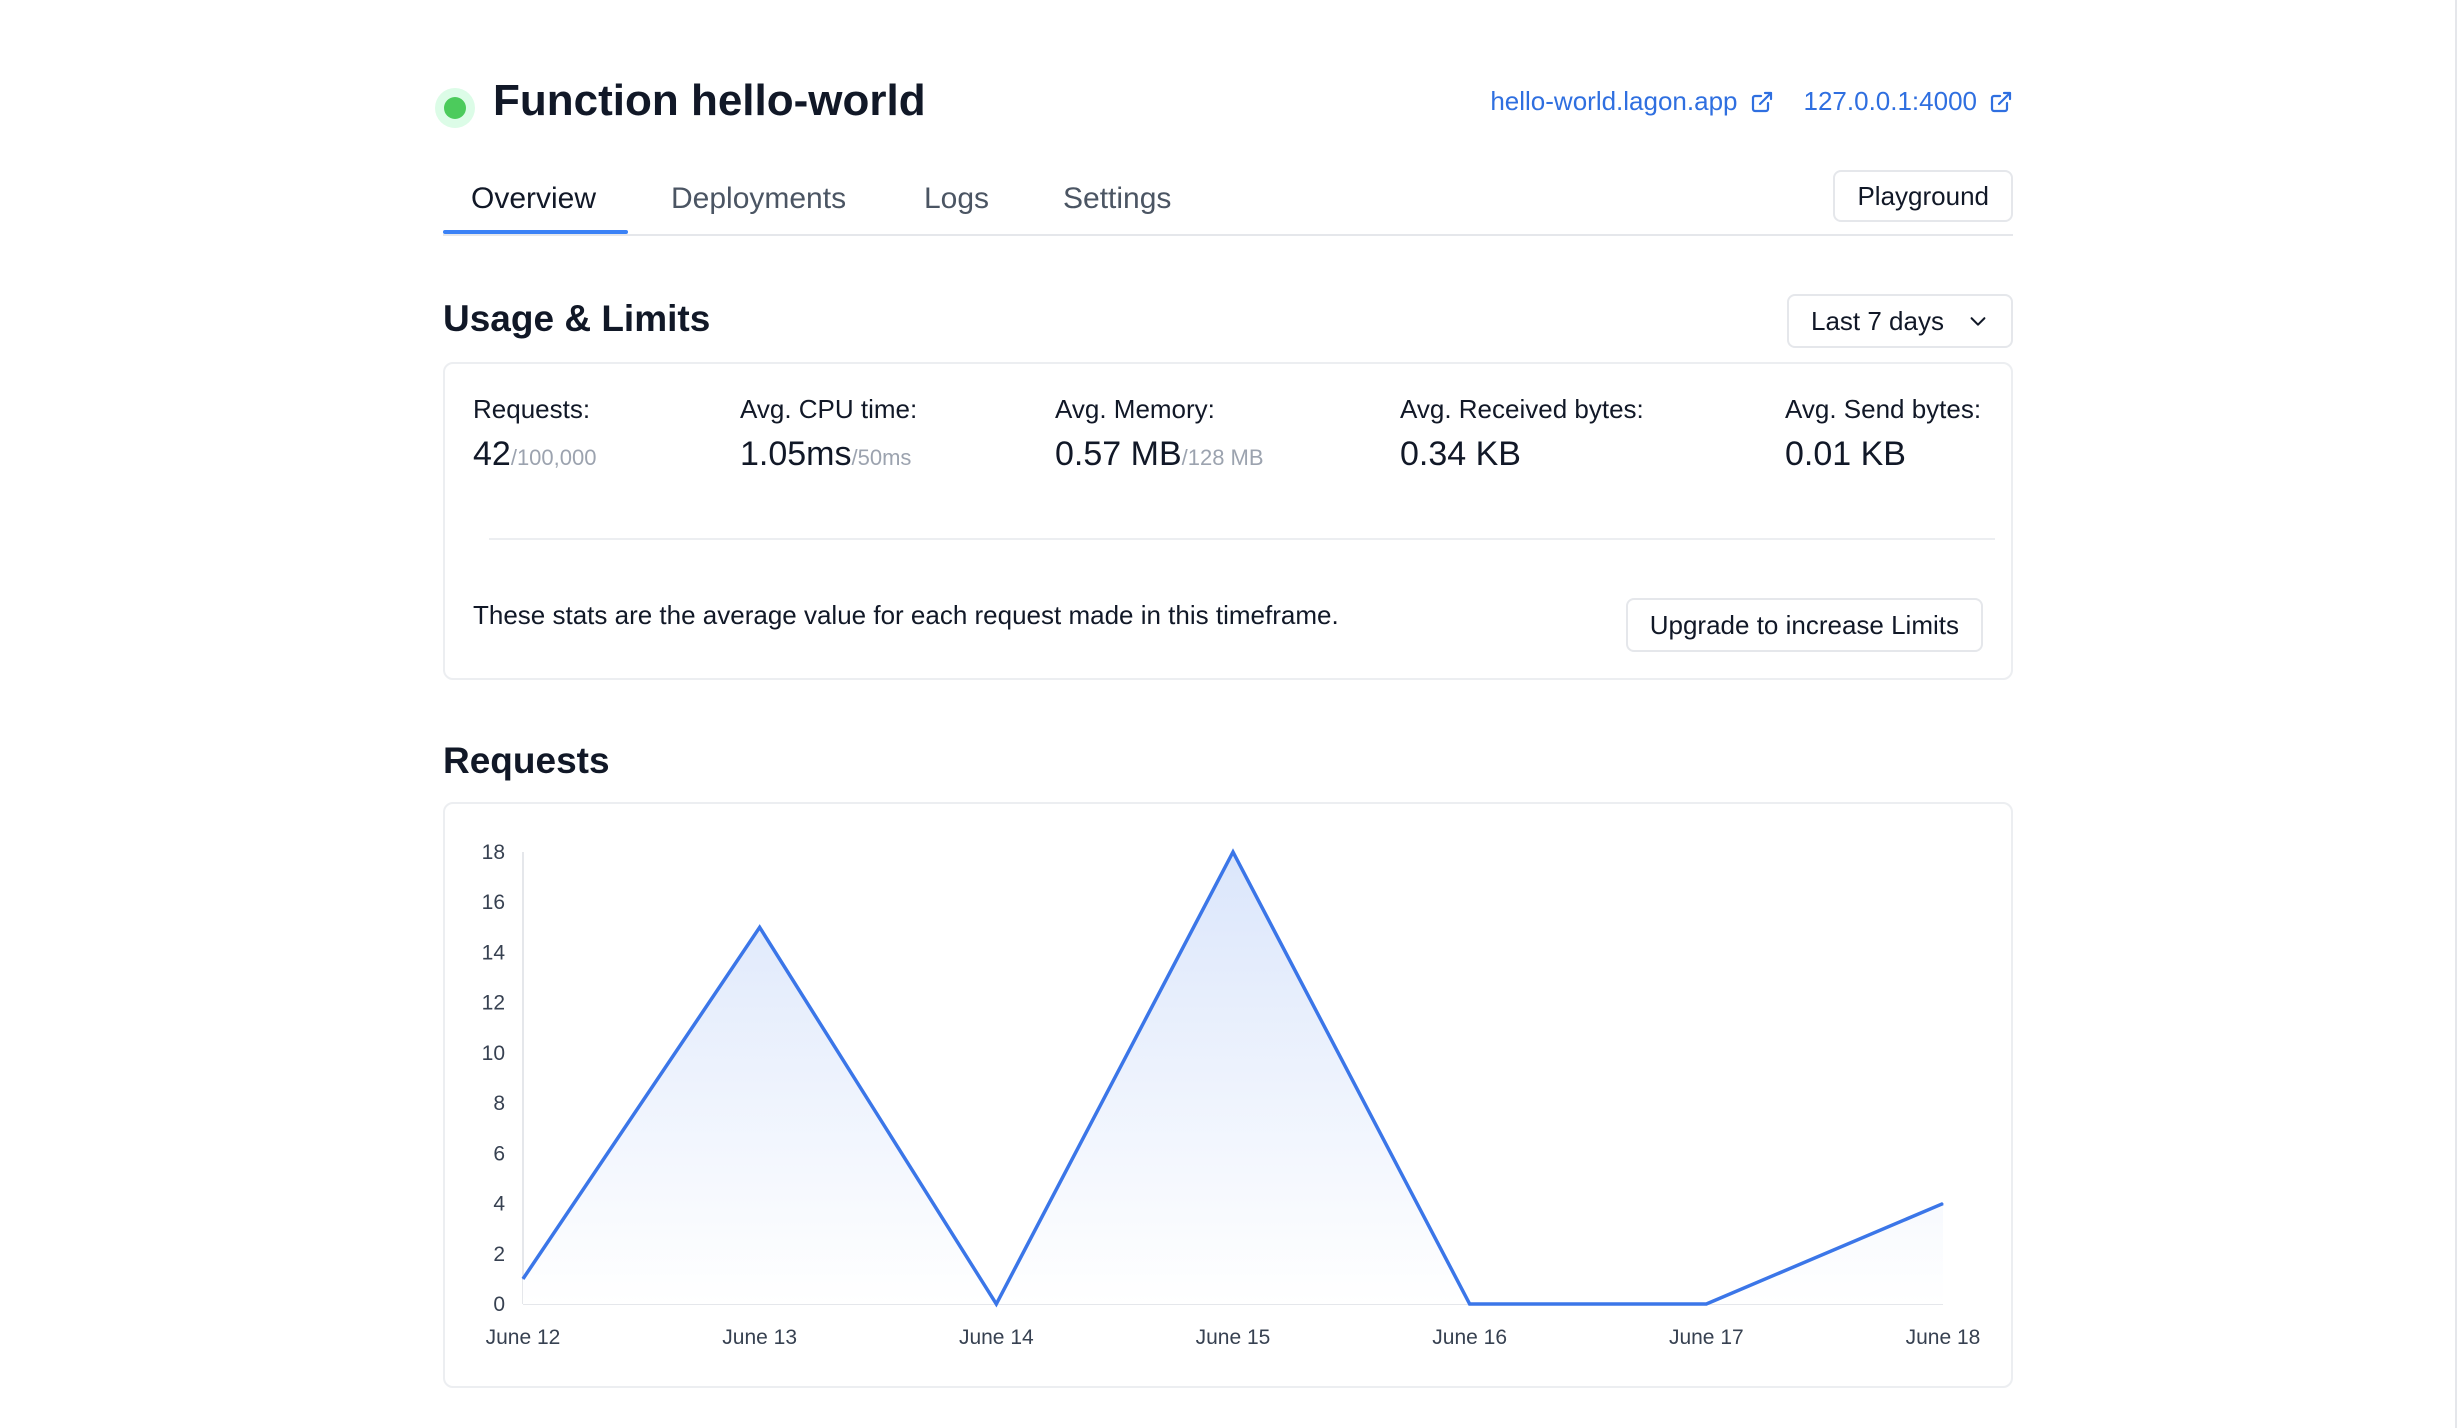 The height and width of the screenshot is (1428, 2460). What do you see at coordinates (493, 902) in the screenshot?
I see `y-tick-label: 16` at bounding box center [493, 902].